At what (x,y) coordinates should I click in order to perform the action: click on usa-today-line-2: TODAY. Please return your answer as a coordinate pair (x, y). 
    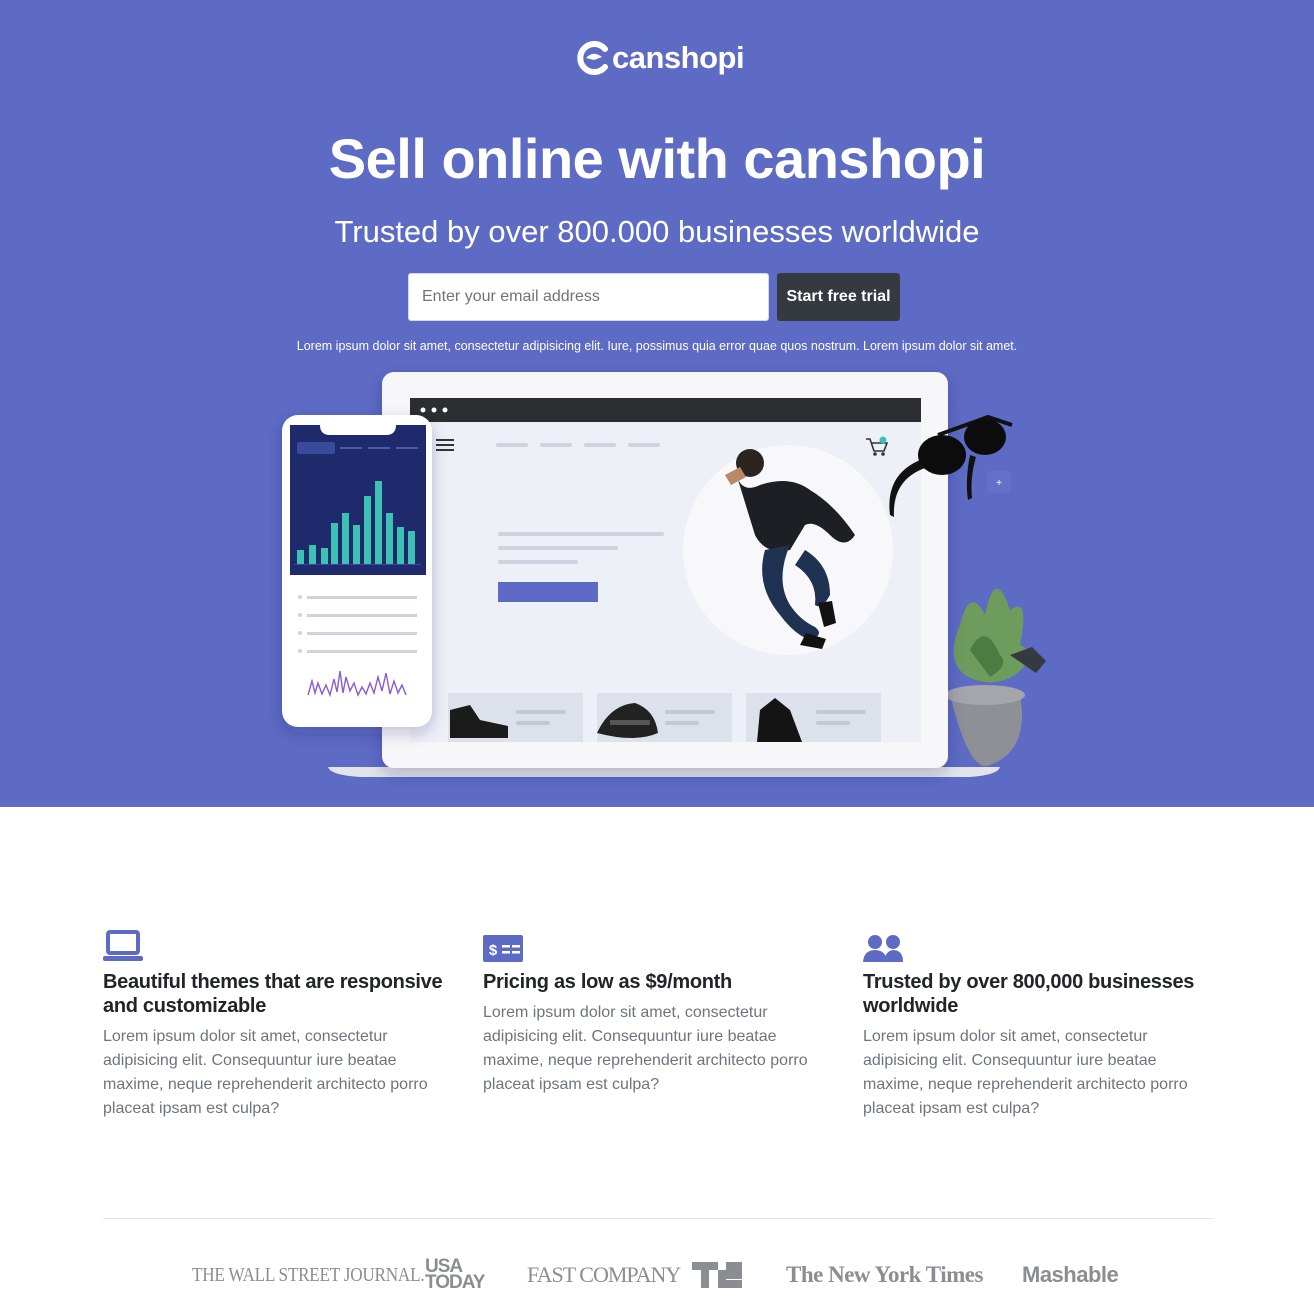
    Looking at the image, I should click on (455, 1282).